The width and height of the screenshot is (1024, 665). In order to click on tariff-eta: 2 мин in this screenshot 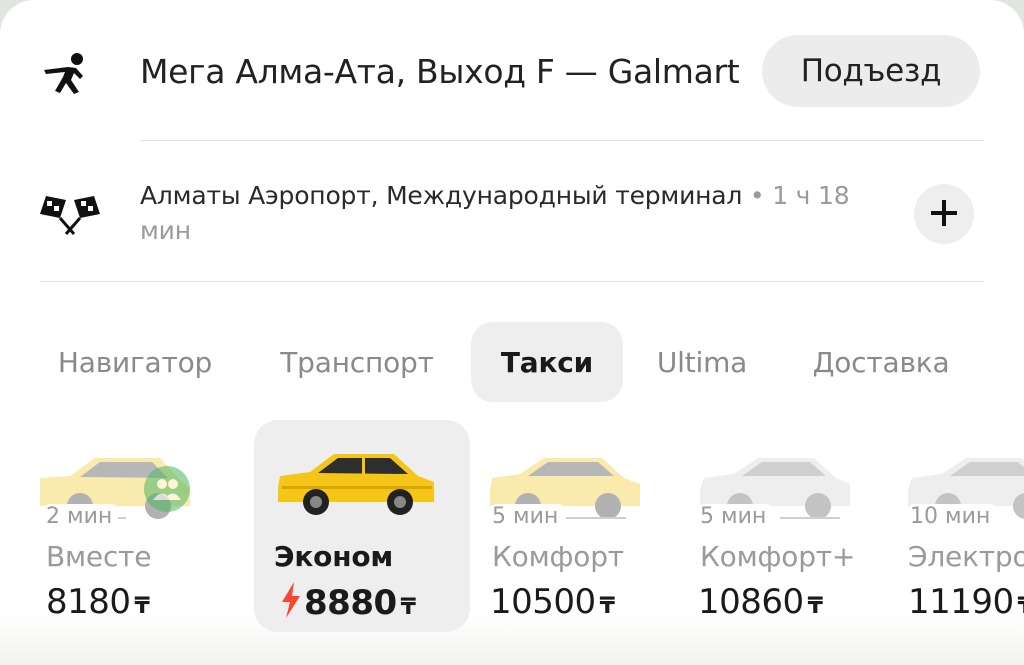, I will do `click(81, 516)`.